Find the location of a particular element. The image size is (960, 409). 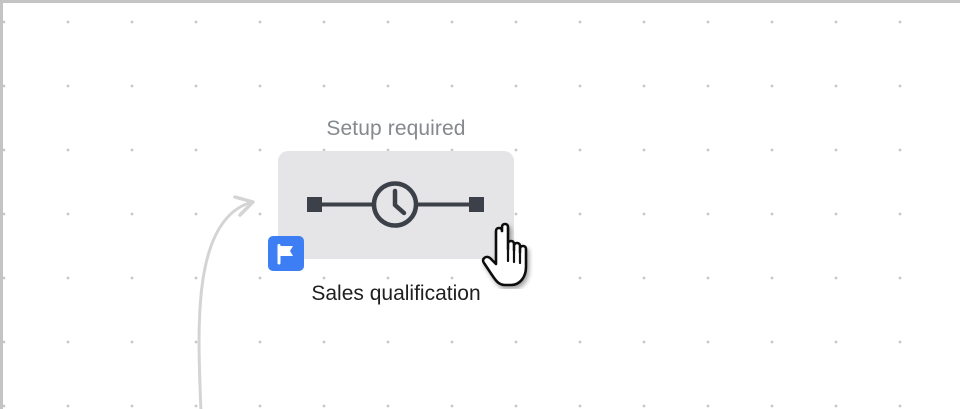

timer-step-node is located at coordinates (396, 205).